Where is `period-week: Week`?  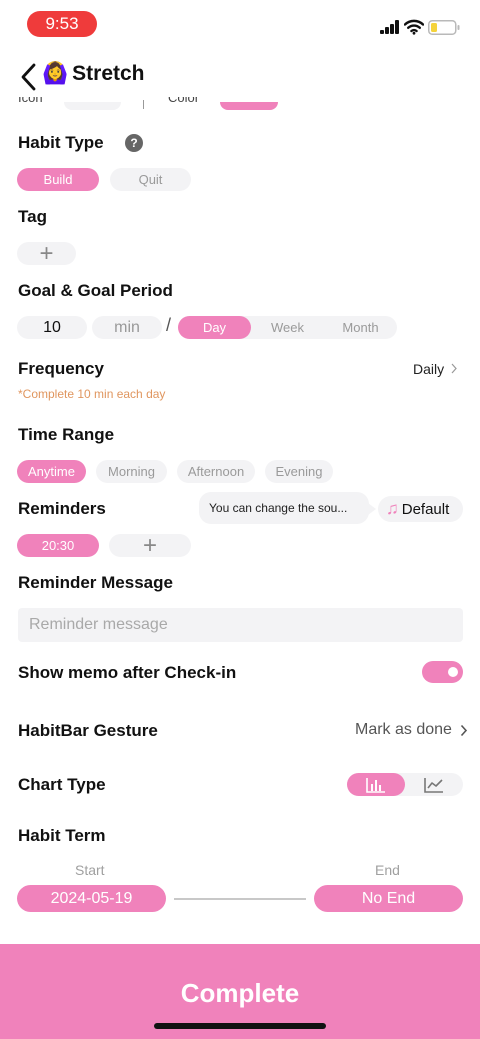
period-week: Week is located at coordinates (287, 327).